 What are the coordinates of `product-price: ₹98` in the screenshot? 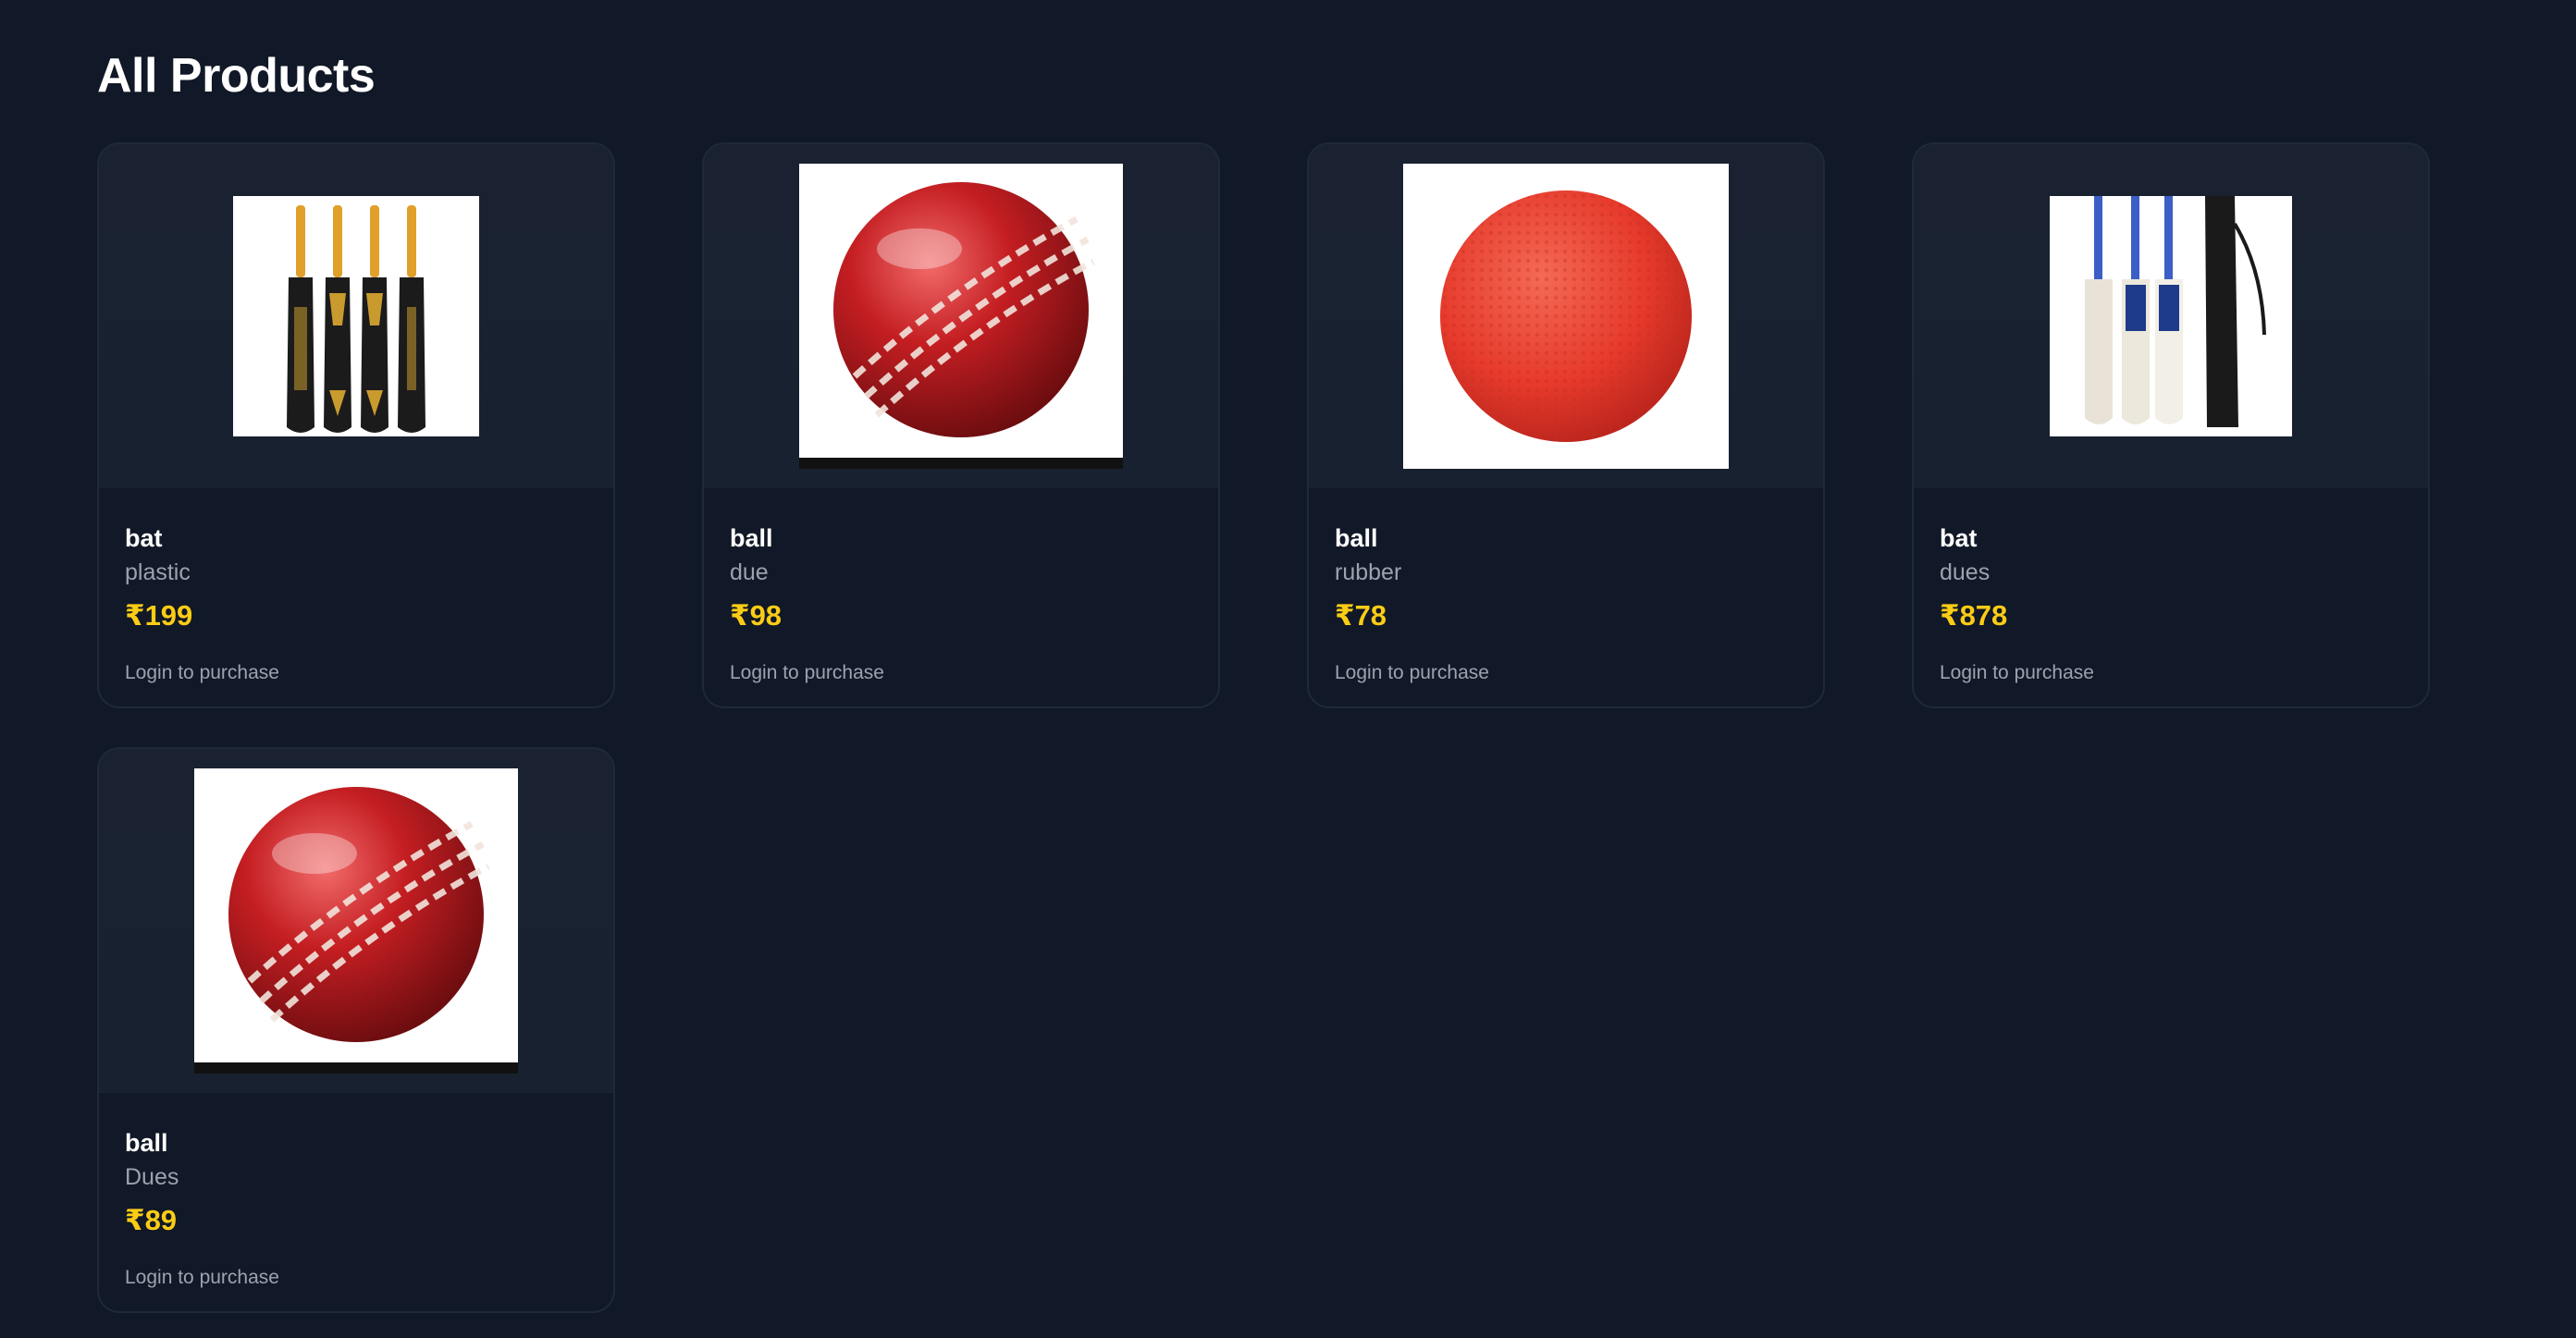 It's located at (756, 616).